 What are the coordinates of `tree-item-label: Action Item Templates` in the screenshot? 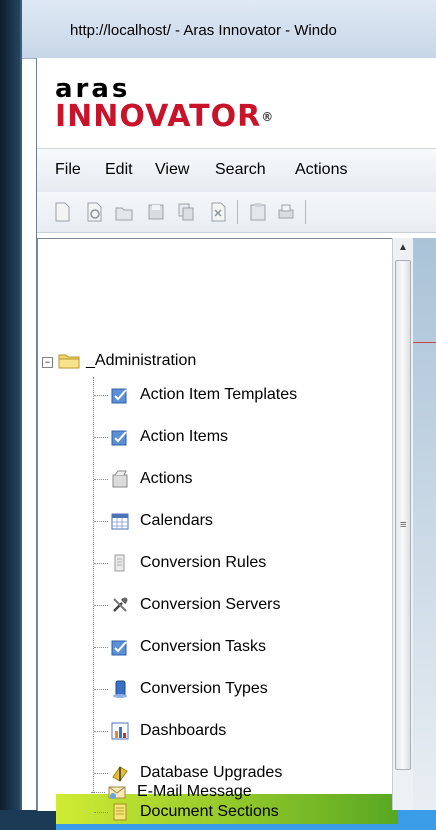 It's located at (219, 394).